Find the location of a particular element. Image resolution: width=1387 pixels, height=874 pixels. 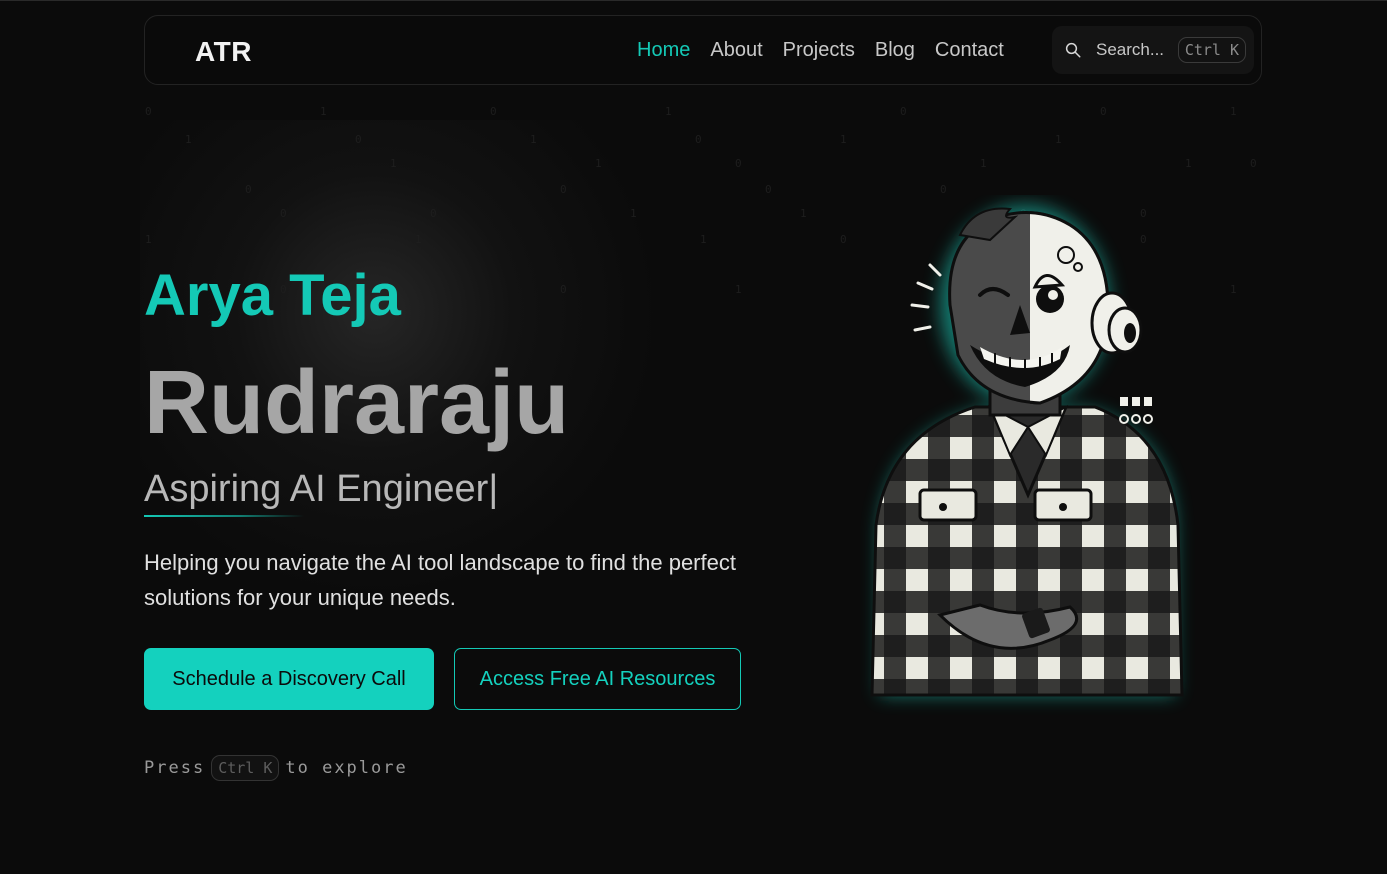

avatar-illustration-icon is located at coordinates (1027, 451).